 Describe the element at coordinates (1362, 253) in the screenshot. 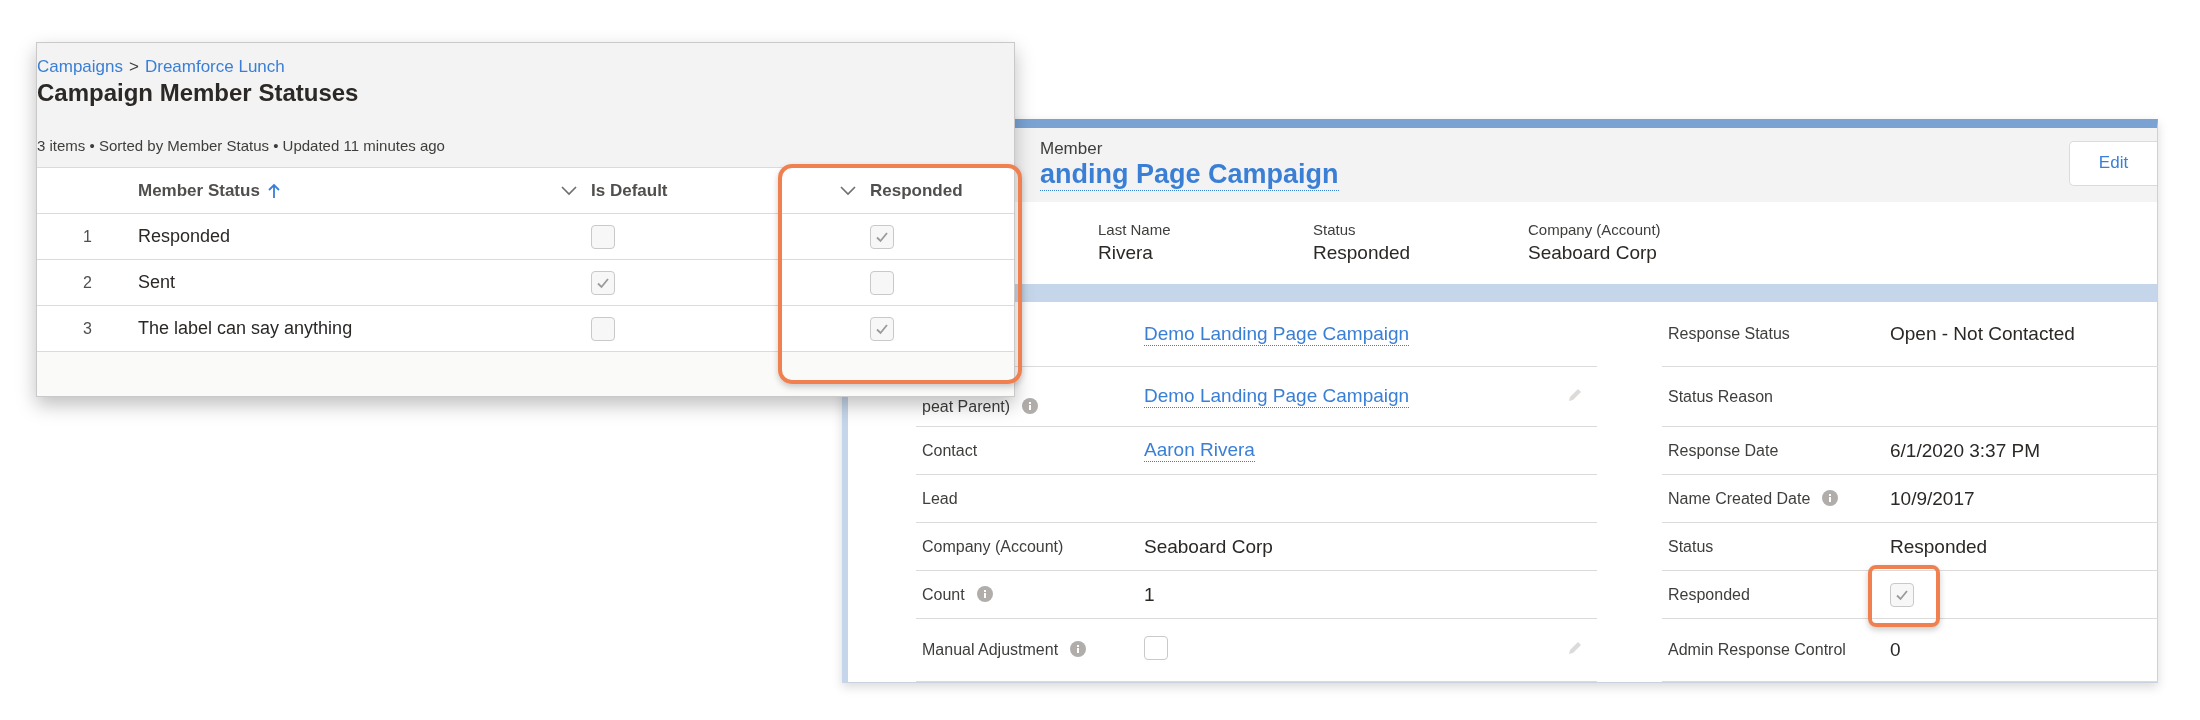

I see `highlight-value: Responded` at that location.